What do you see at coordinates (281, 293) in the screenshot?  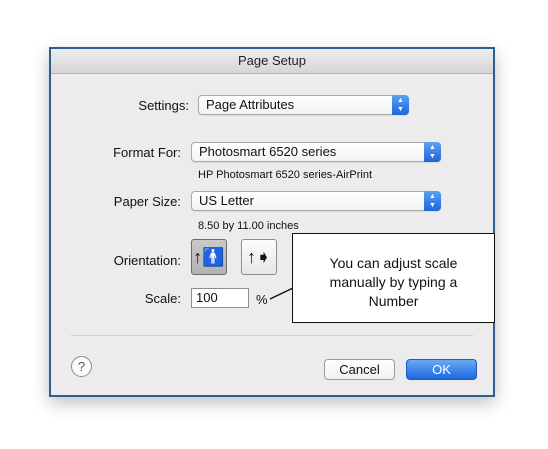 I see `callout-pointer` at bounding box center [281, 293].